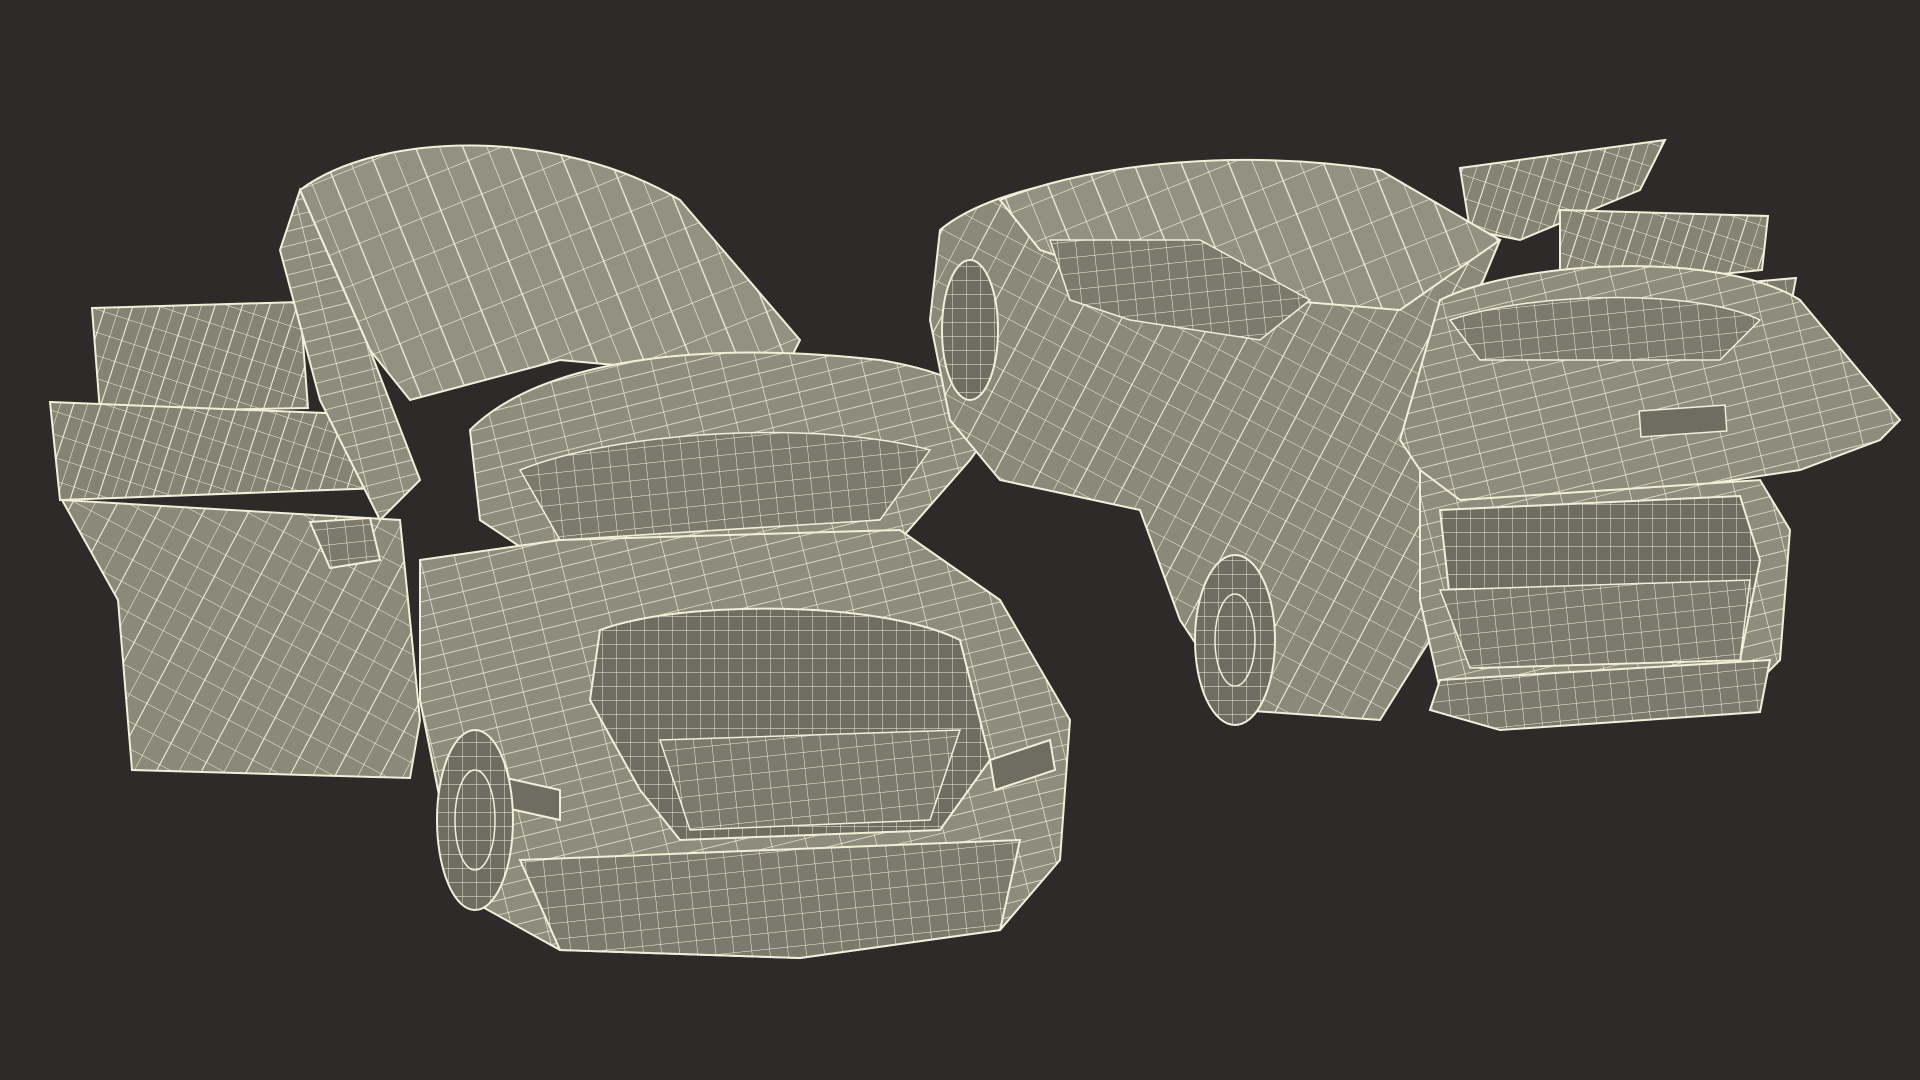  What do you see at coordinates (200, 357) in the screenshot?
I see `rear-door-panel` at bounding box center [200, 357].